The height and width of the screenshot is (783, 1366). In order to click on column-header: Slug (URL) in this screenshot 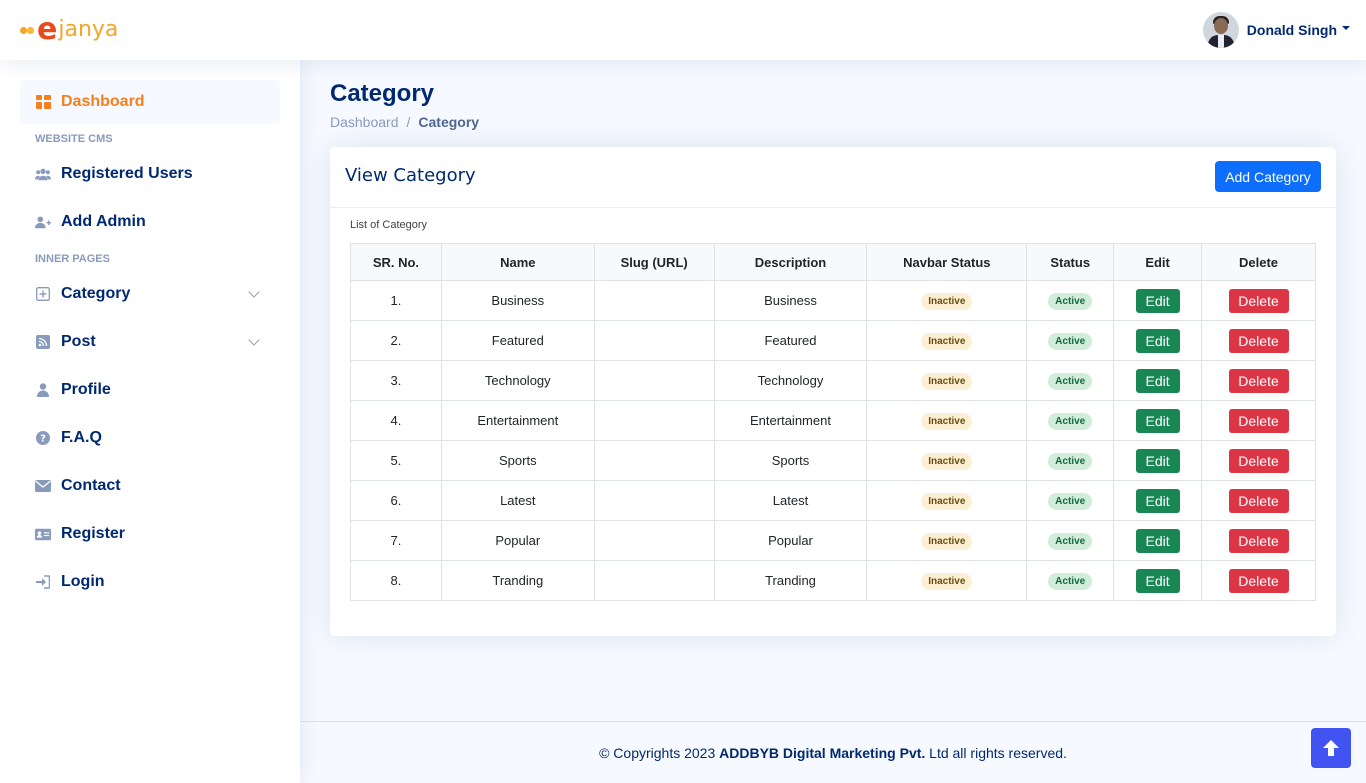, I will do `click(654, 262)`.